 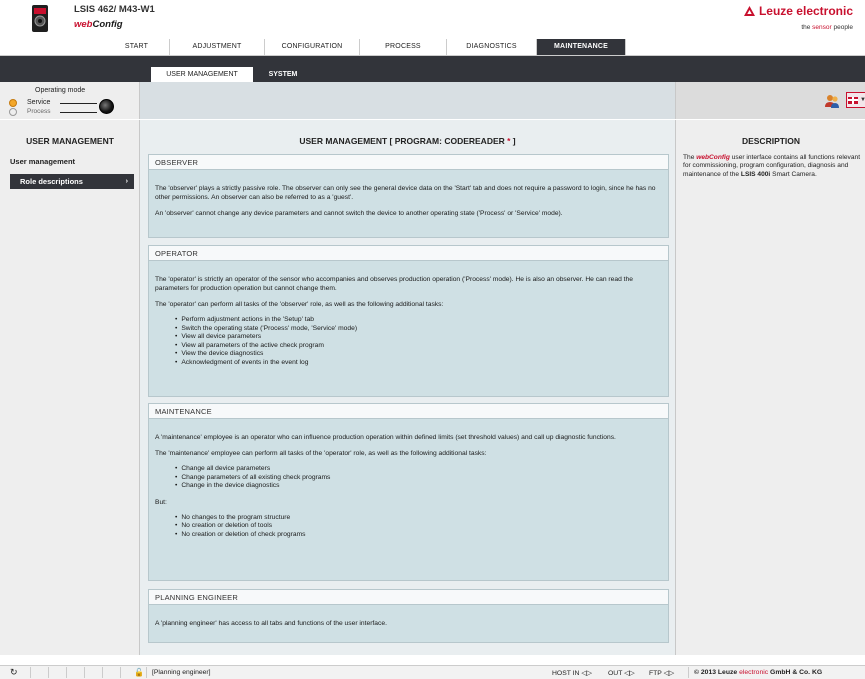 I want to click on role-title: PLANNING ENGINEER, so click(x=408, y=597).